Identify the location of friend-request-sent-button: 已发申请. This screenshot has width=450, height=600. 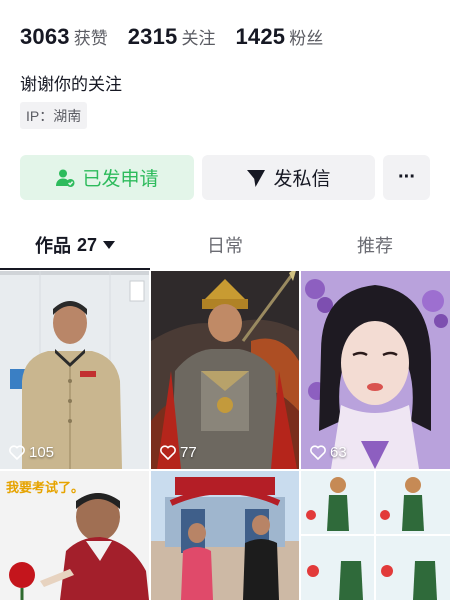
(107, 177).